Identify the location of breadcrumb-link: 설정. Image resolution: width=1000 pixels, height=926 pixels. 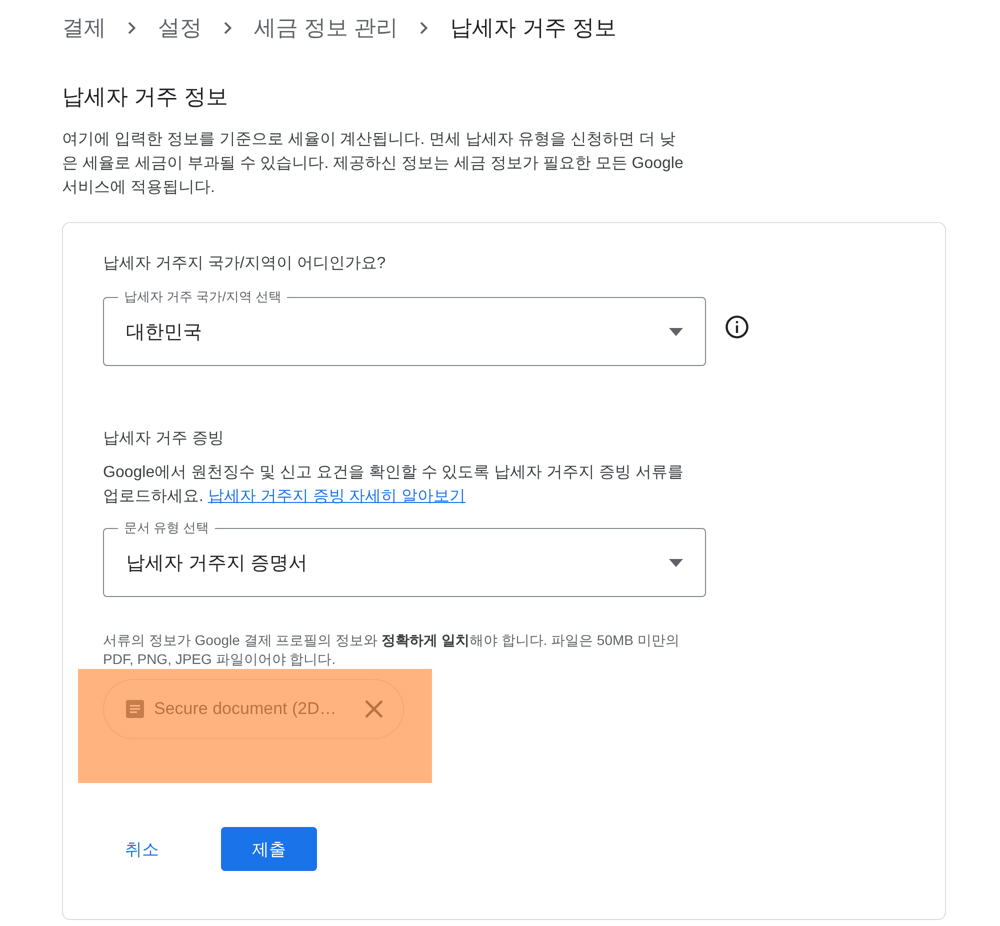
(180, 28).